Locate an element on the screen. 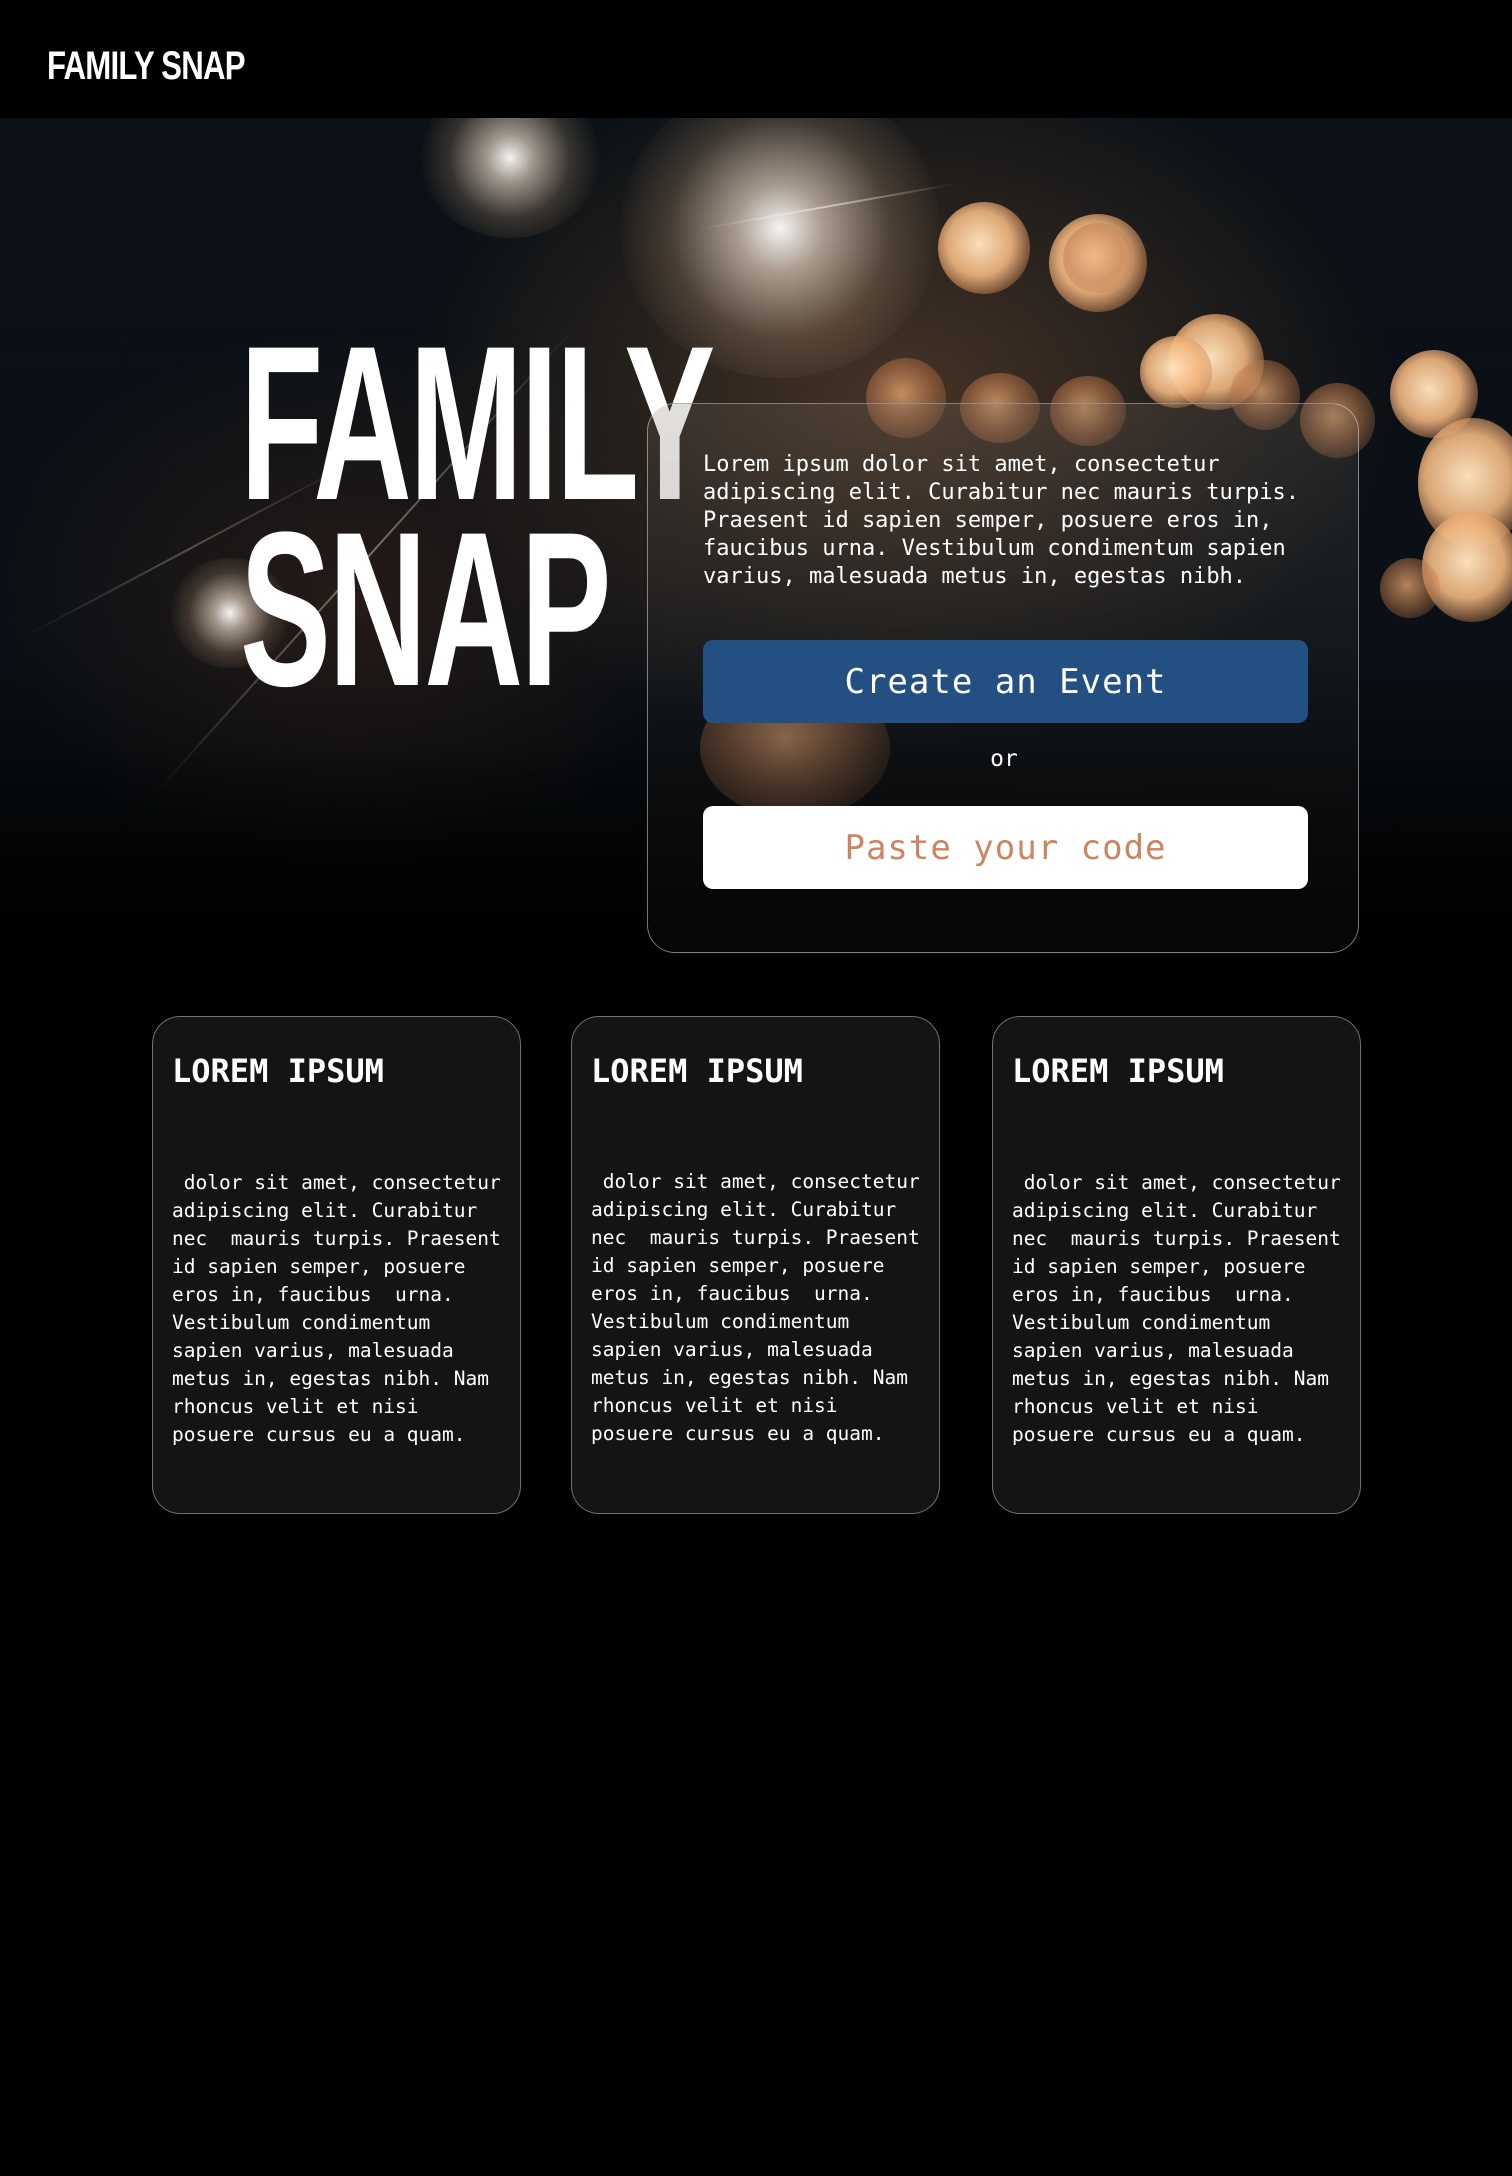  sparkler-glow is located at coordinates (510, 178).